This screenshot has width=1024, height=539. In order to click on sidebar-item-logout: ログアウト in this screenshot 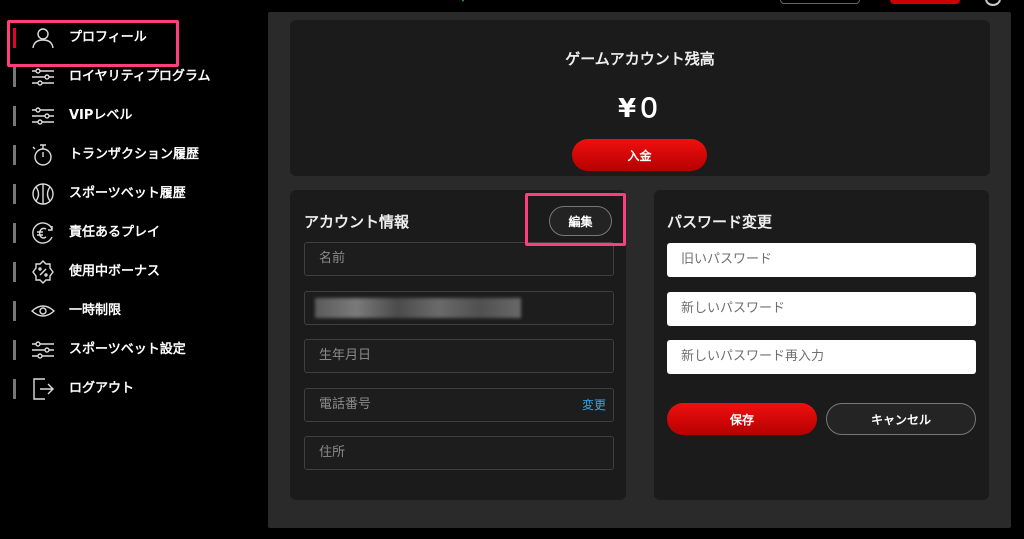, I will do `click(120, 388)`.